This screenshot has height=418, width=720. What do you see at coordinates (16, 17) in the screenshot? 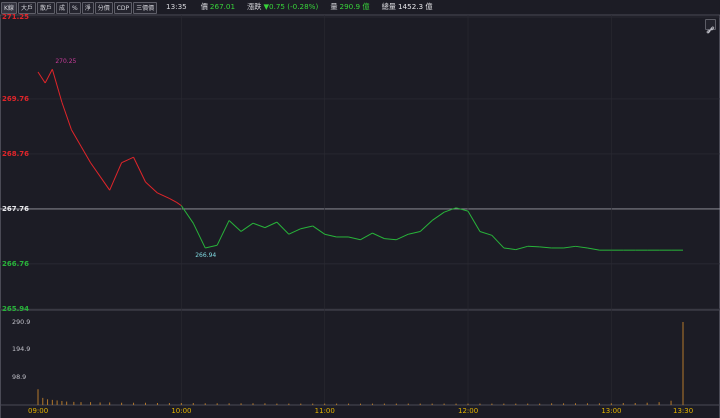
I see `price-tick-label: 271.25` at bounding box center [16, 17].